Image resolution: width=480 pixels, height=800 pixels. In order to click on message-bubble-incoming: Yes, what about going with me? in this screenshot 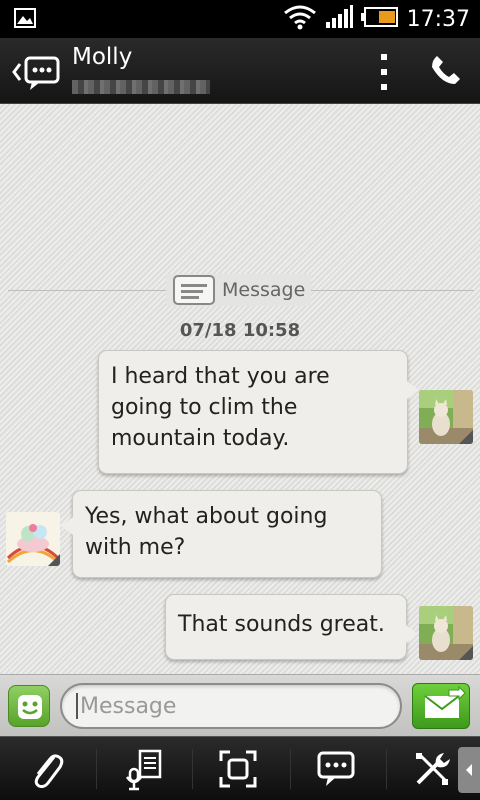, I will do `click(221, 534)`.